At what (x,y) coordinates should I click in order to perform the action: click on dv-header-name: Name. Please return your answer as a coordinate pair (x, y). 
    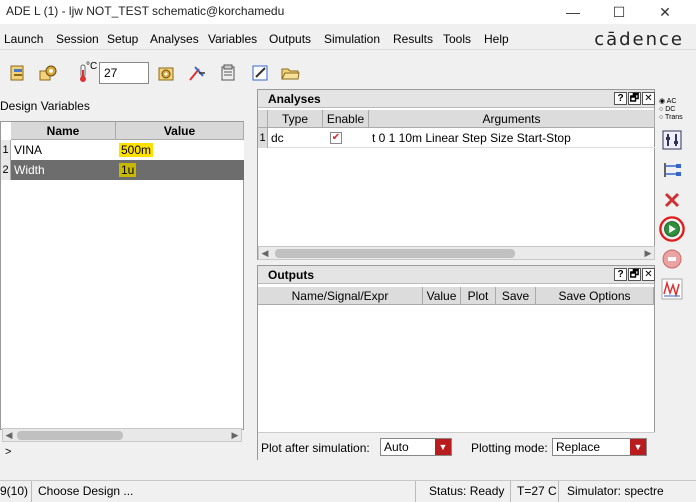
    Looking at the image, I should click on (63, 131).